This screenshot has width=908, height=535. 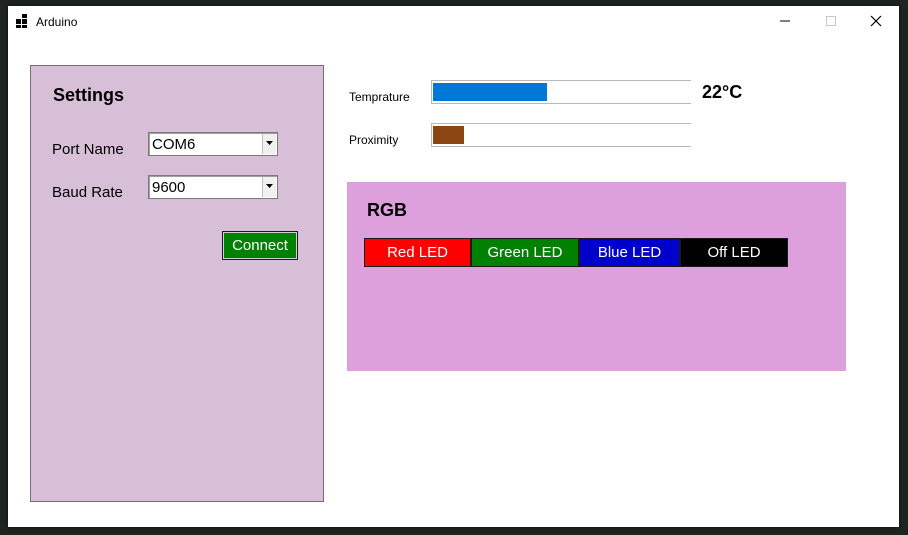 I want to click on baud-rate-label: Baud Rate, so click(x=87, y=192).